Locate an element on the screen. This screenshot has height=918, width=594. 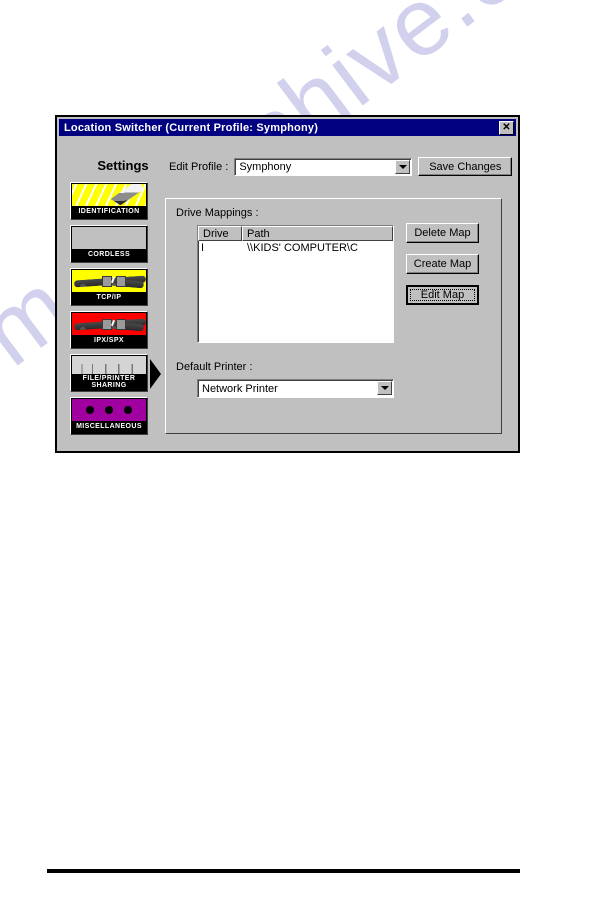
cell-drive: I is located at coordinates (203, 248).